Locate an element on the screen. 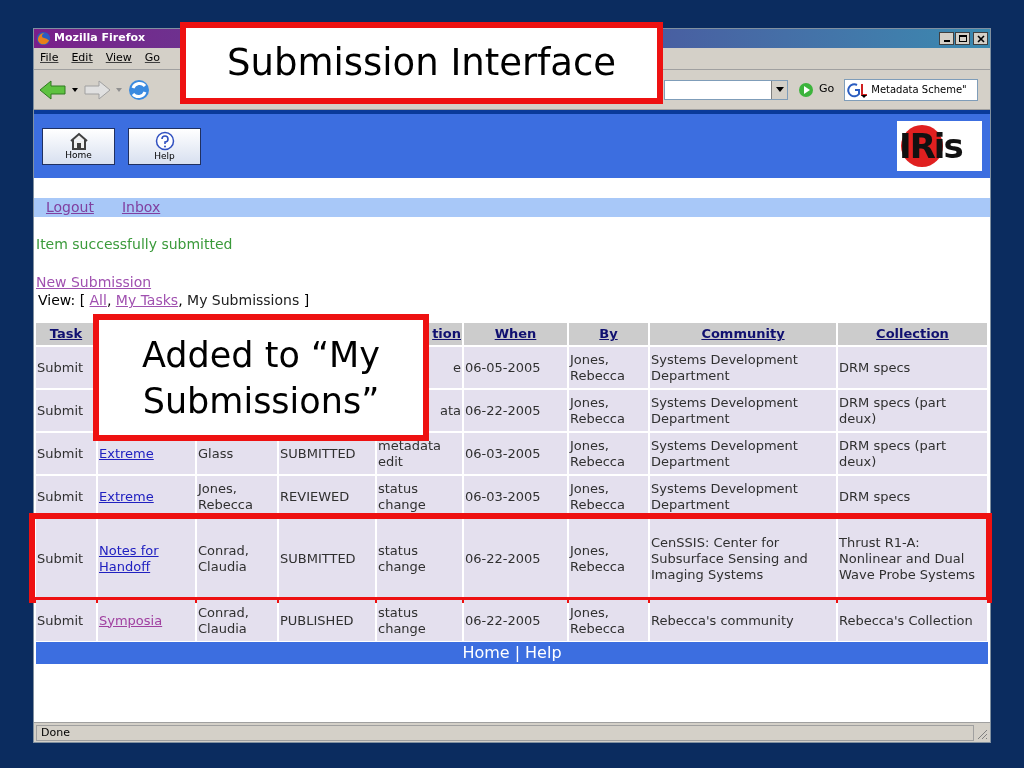  view-option: My Tasks is located at coordinates (147, 300).